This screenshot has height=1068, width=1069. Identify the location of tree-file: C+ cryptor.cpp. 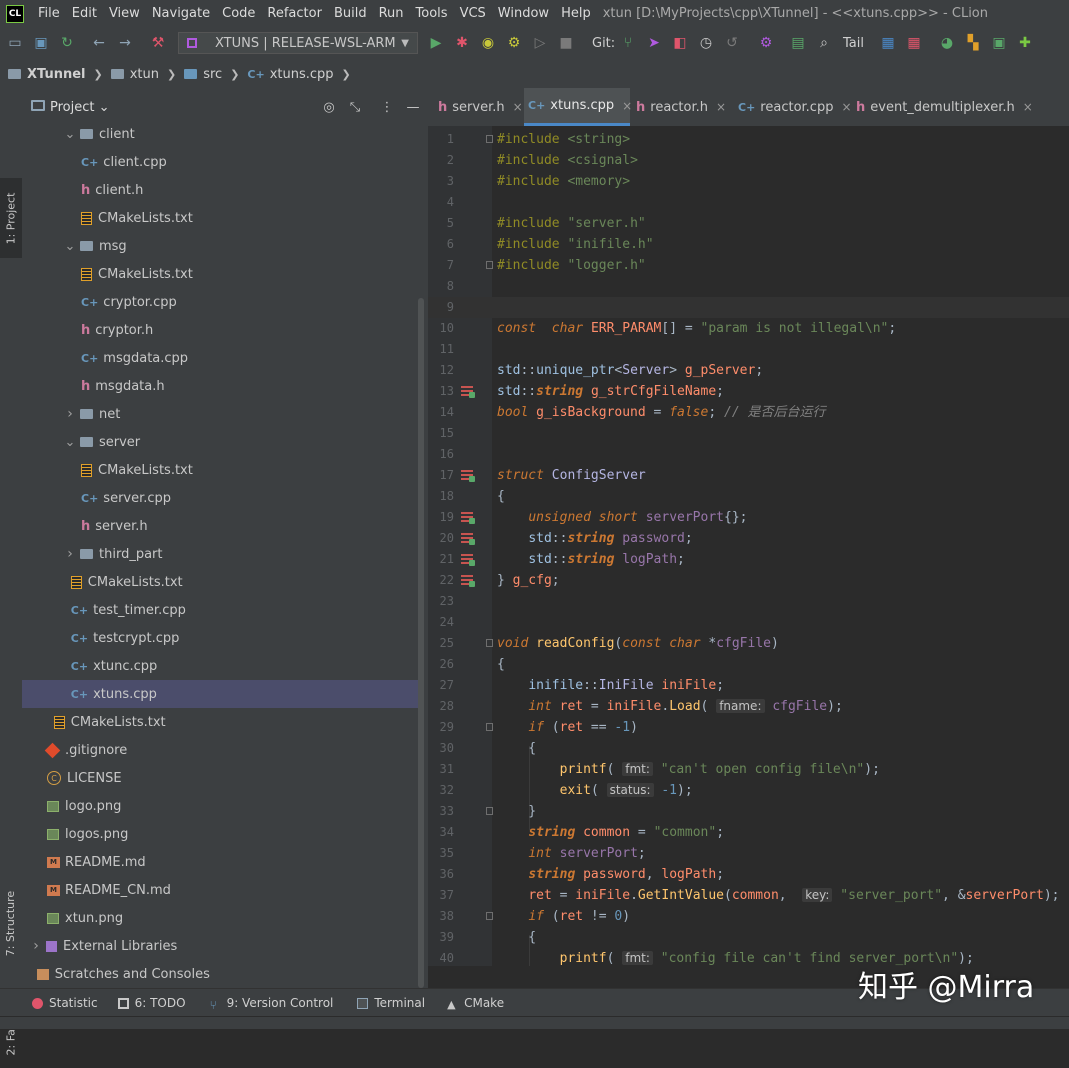
(222, 302).